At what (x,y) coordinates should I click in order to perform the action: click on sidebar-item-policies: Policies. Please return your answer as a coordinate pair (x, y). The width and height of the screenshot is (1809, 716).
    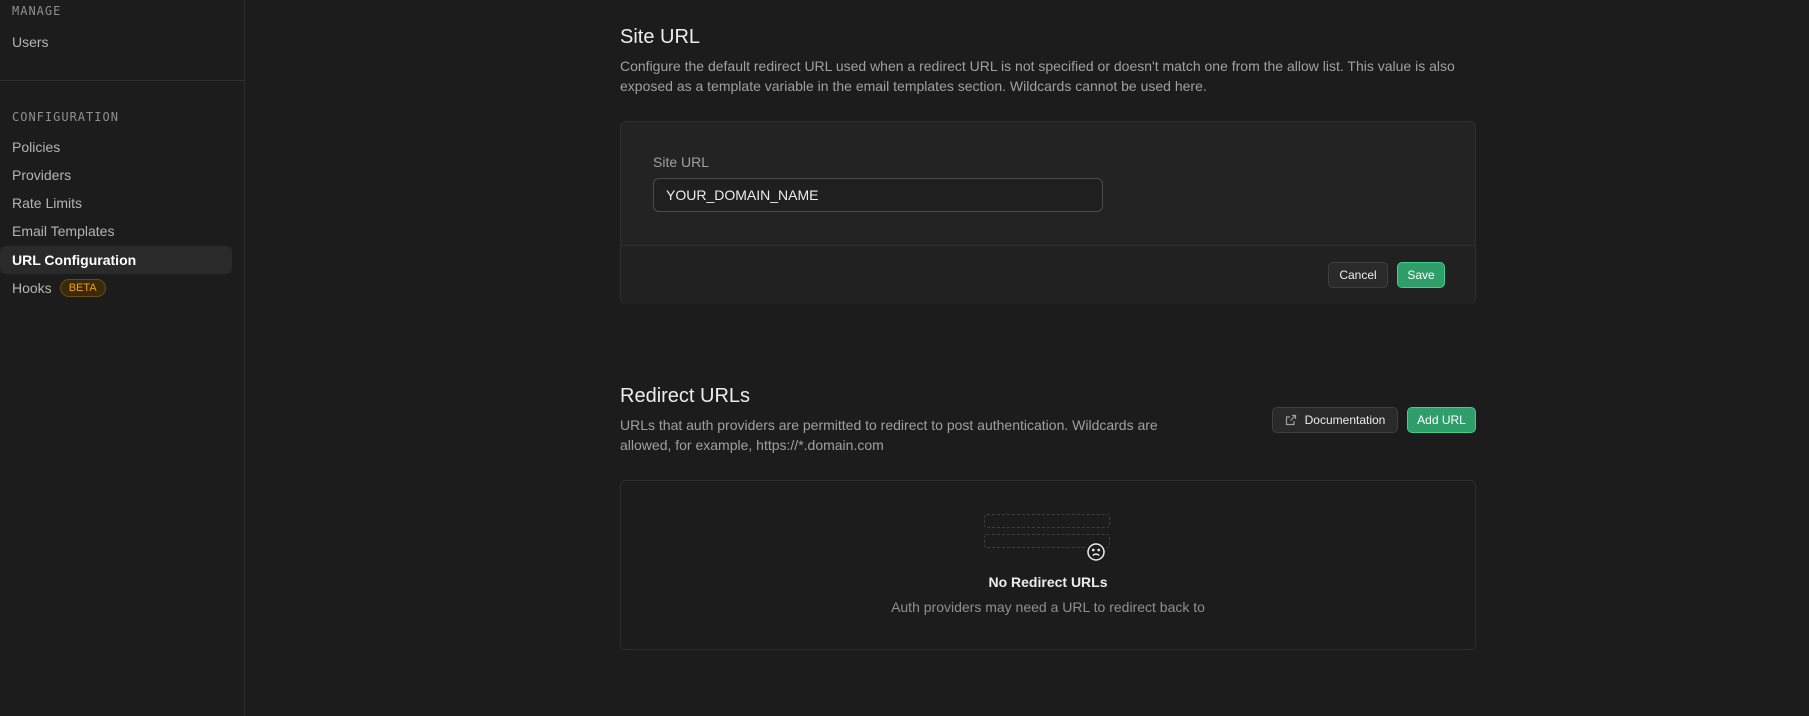
    Looking at the image, I should click on (116, 147).